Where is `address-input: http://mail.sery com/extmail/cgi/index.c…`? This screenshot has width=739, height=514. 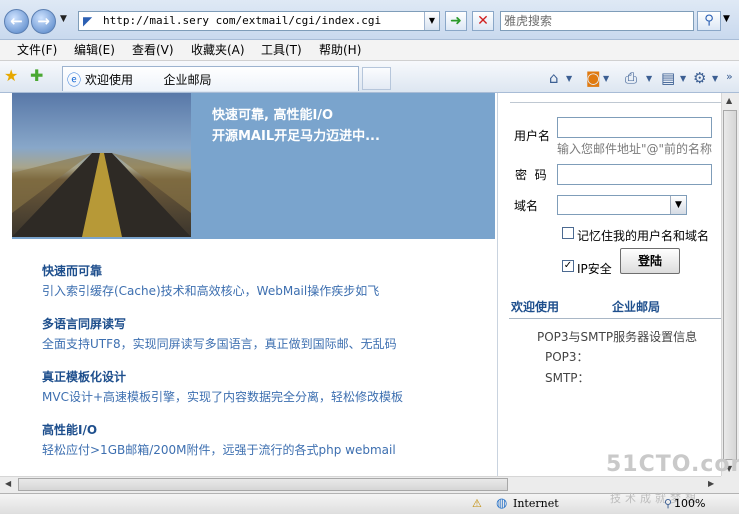 address-input: http://mail.sery com/extmail/cgi/index.c… is located at coordinates (259, 21).